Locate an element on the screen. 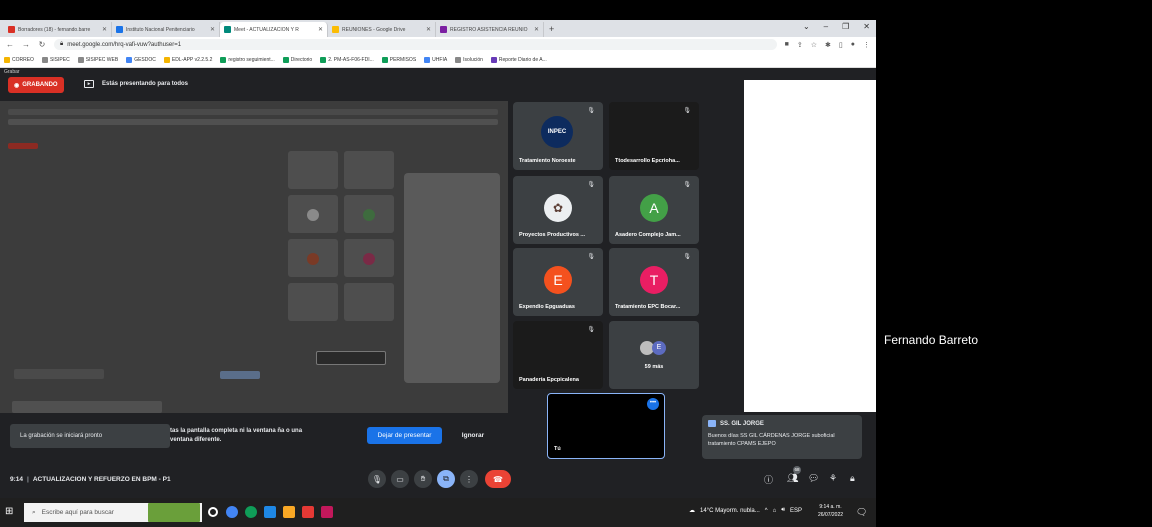 This screenshot has height=527, width=1152. more-options-button: ⋮ is located at coordinates (469, 479).